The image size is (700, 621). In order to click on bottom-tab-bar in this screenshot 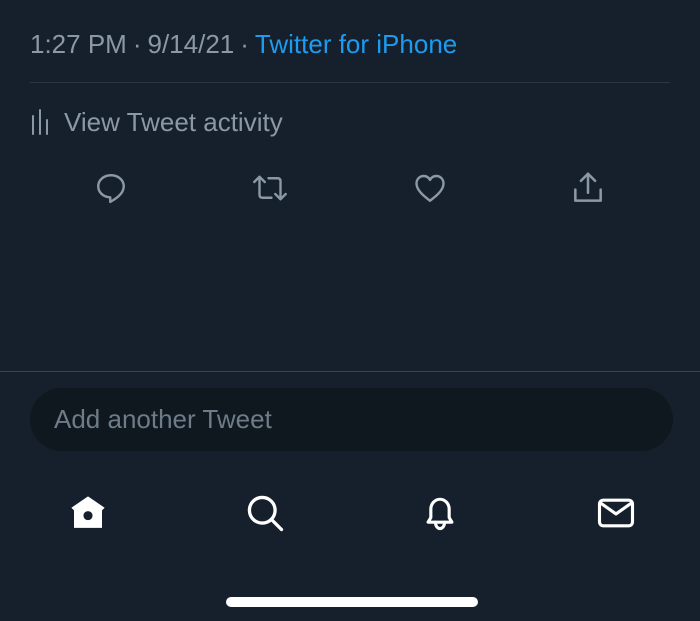, I will do `click(350, 513)`.